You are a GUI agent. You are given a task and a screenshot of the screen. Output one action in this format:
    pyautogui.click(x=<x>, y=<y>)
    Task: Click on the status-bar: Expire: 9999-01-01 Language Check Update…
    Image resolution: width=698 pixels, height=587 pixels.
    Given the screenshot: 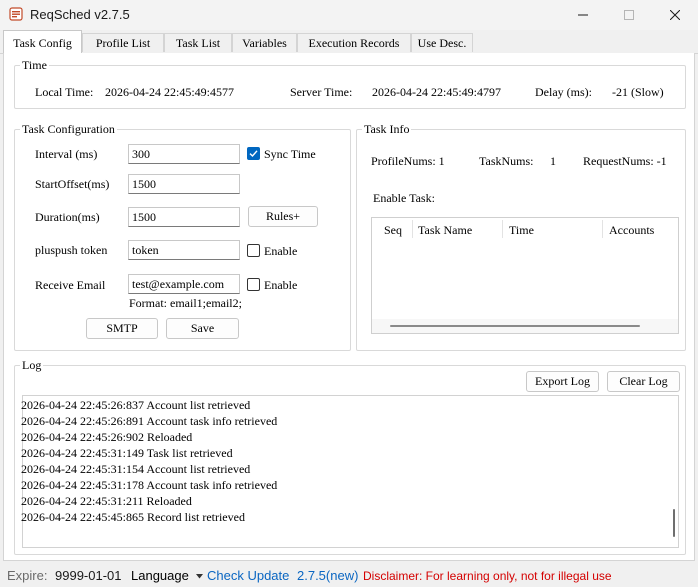 What is the action you would take?
    pyautogui.click(x=349, y=575)
    